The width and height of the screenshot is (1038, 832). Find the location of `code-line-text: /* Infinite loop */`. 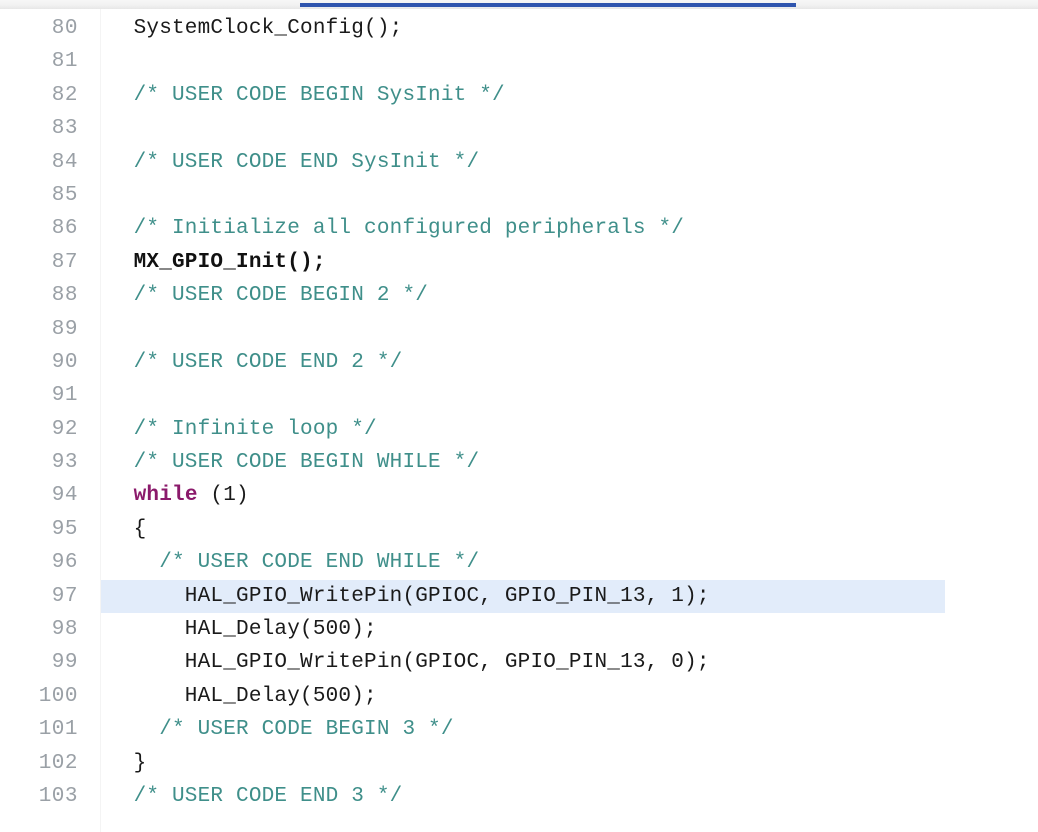

code-line-text: /* Infinite loop */ is located at coordinates (242, 429).